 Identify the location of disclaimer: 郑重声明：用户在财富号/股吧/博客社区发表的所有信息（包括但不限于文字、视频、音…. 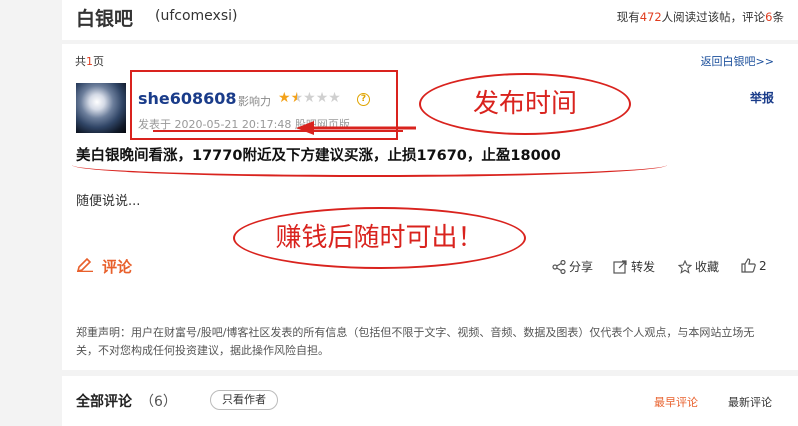
(415, 341).